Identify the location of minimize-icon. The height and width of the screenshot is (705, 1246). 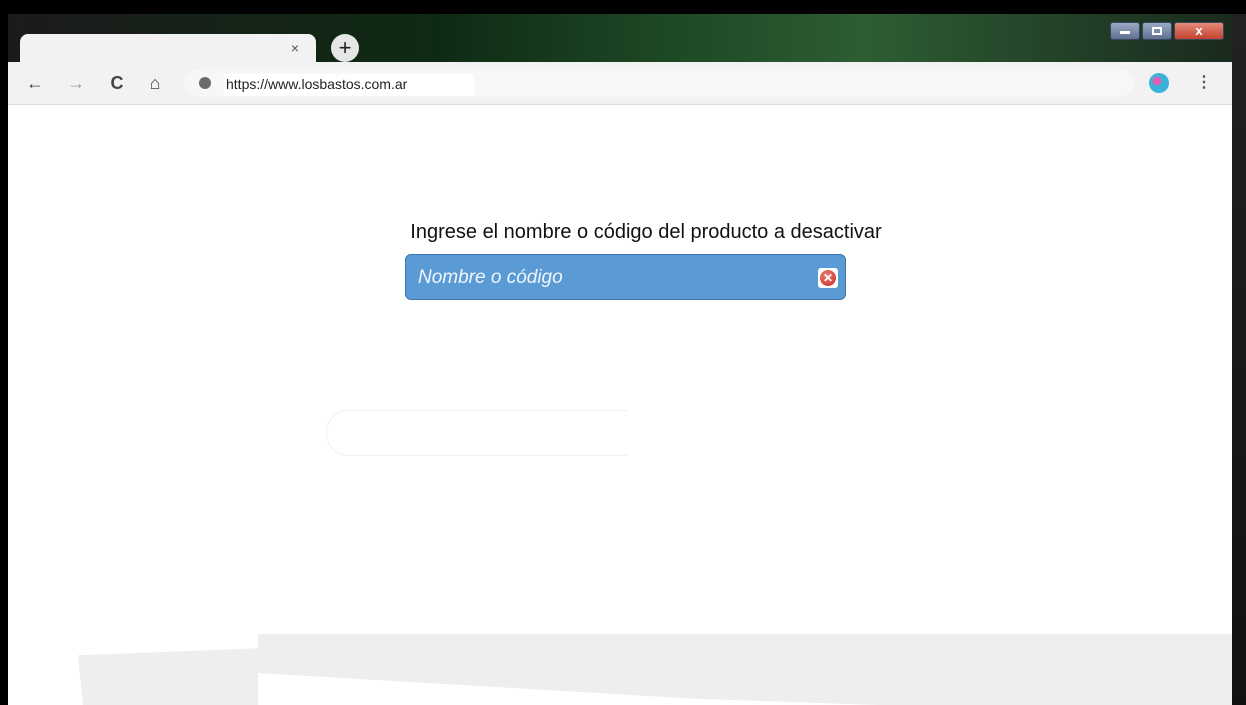
(1125, 32).